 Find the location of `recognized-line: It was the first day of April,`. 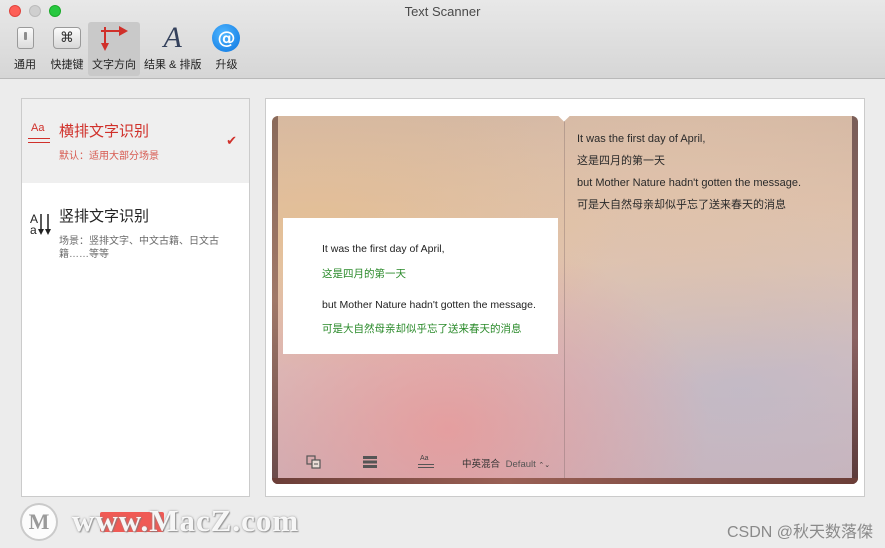

recognized-line: It was the first day of April, is located at coordinates (641, 139).